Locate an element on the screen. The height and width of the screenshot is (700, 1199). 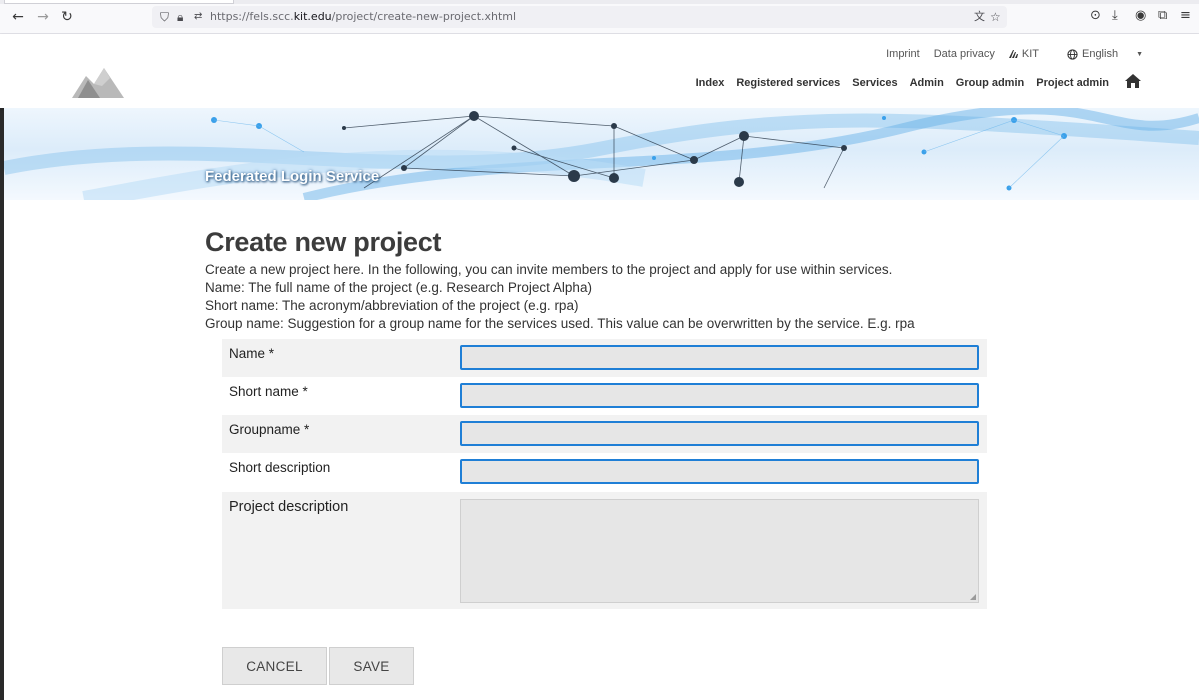
mountain-logo-icon is located at coordinates (98, 82).